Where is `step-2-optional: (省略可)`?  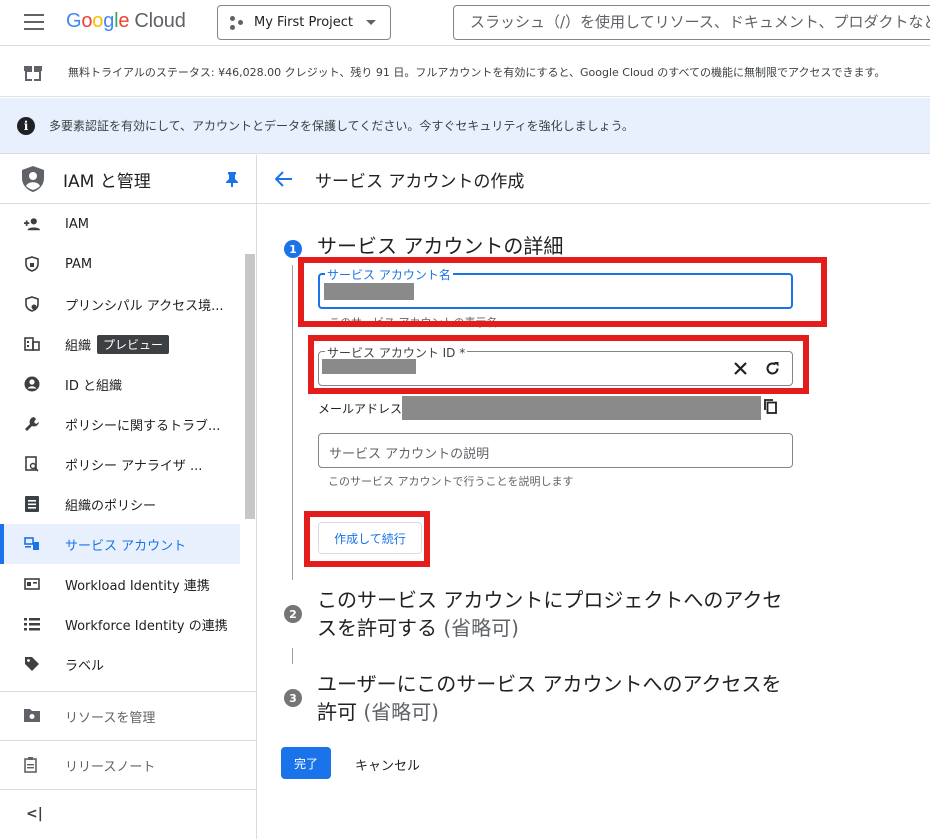
step-2-optional: (省略可) is located at coordinates (481, 628).